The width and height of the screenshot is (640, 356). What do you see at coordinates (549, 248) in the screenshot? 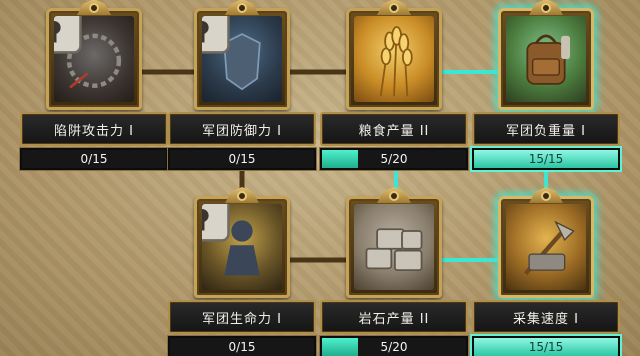
I see `gathering-tools-icon` at bounding box center [549, 248].